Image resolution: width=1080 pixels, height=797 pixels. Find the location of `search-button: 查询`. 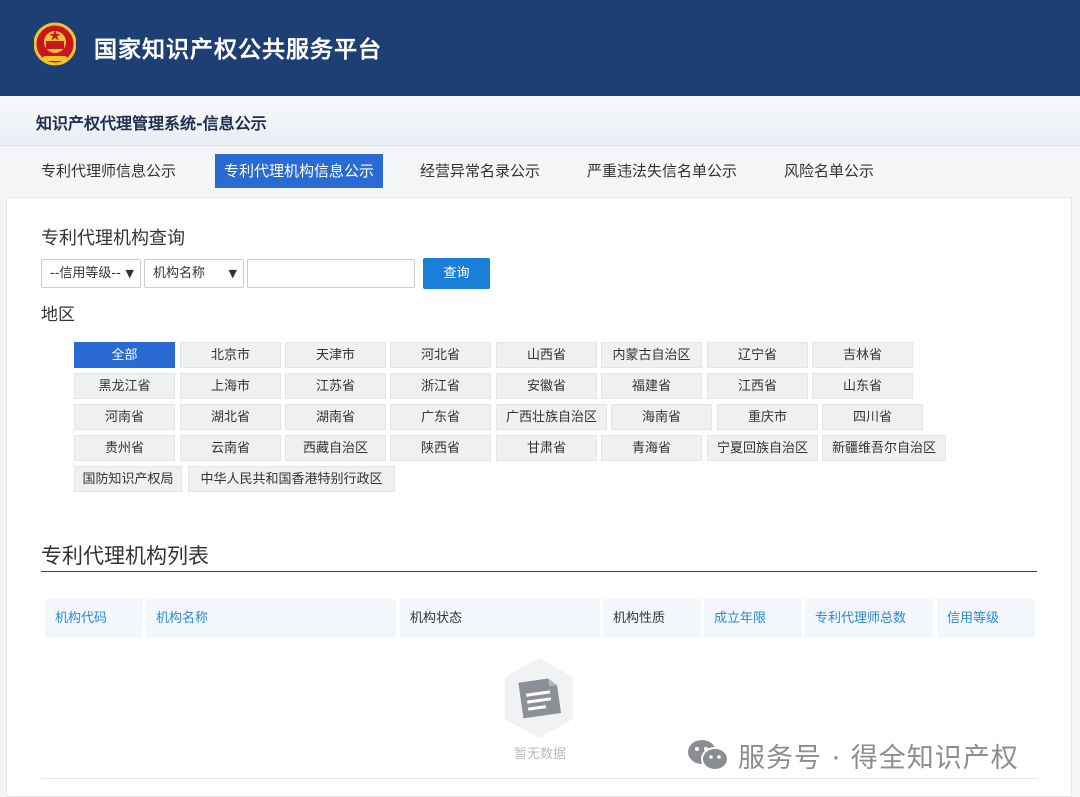

search-button: 查询 is located at coordinates (456, 273).